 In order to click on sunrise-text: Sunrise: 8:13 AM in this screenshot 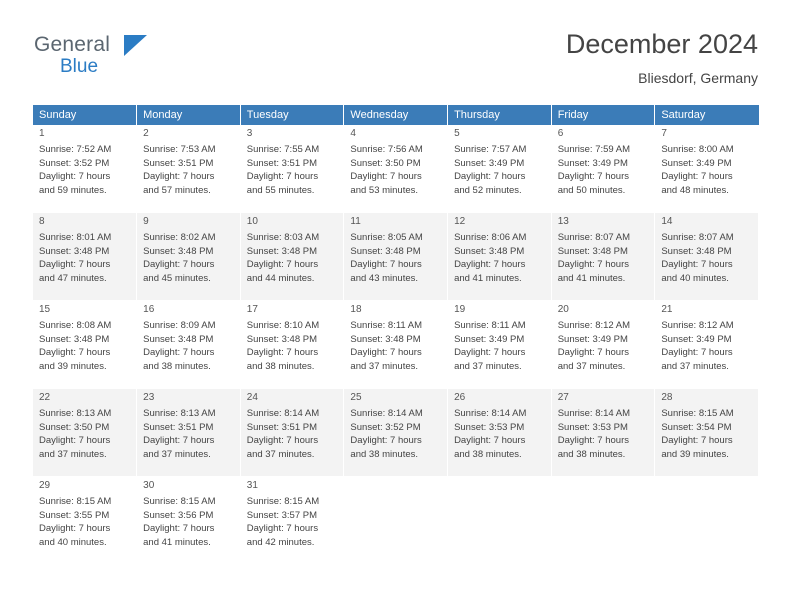, I will do `click(179, 413)`.